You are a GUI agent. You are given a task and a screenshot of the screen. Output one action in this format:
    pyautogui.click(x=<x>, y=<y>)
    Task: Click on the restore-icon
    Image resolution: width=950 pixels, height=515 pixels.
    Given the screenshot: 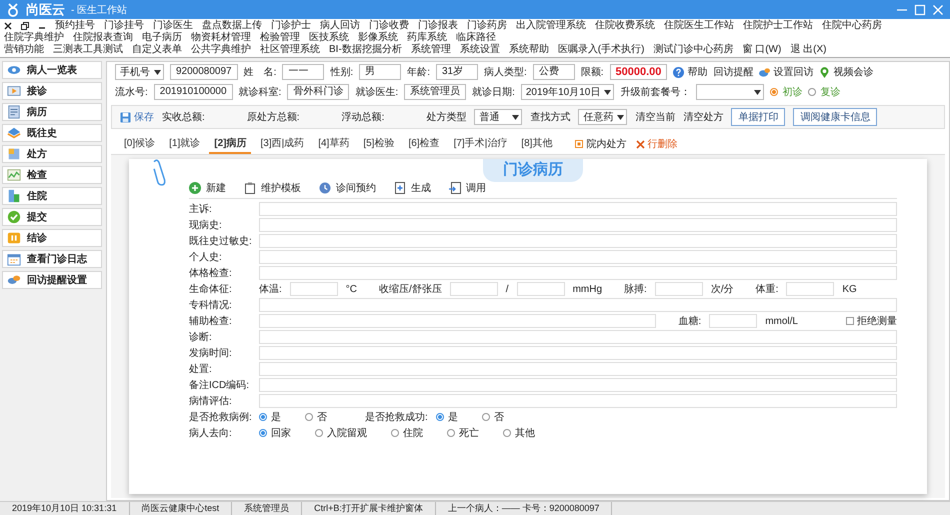 What is the action you would take?
    pyautogui.click(x=25, y=26)
    